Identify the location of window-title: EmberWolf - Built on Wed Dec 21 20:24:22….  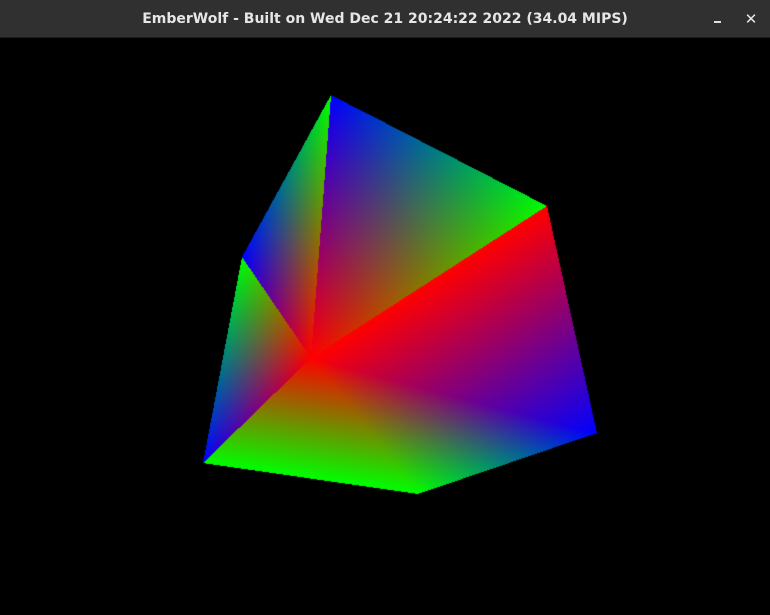
(385, 19).